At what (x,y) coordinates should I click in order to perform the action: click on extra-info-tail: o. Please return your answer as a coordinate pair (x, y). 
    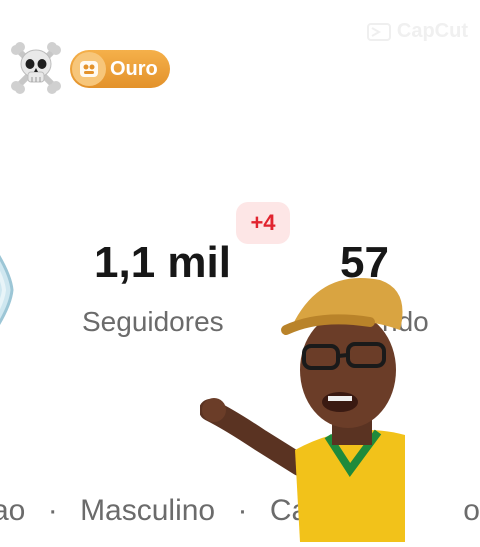
    Looking at the image, I should click on (471, 510).